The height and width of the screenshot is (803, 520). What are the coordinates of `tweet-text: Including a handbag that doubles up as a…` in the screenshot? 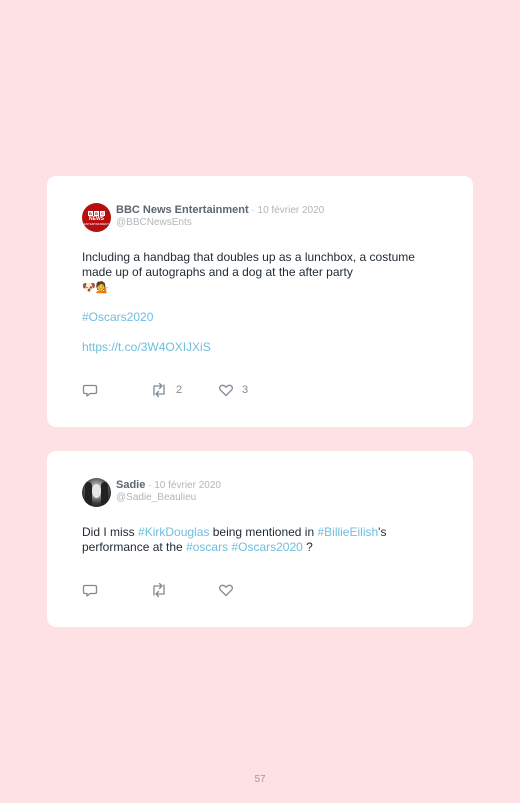 It's located at (262, 302).